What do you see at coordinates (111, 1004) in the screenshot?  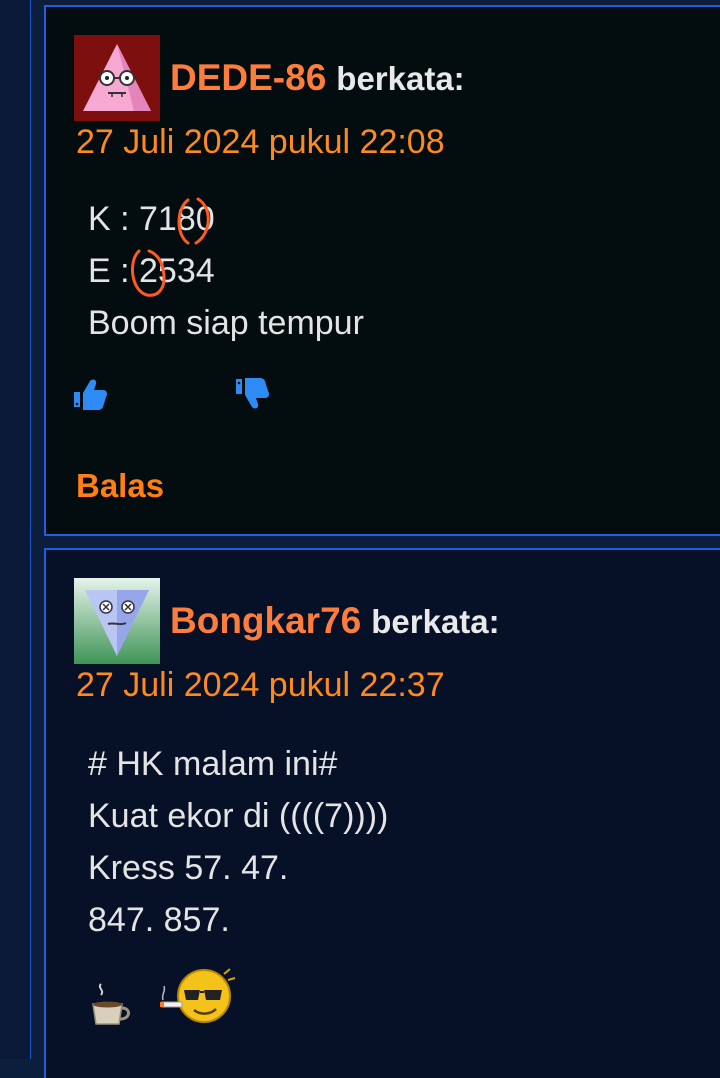 I see `coffee-cup-emoji` at bounding box center [111, 1004].